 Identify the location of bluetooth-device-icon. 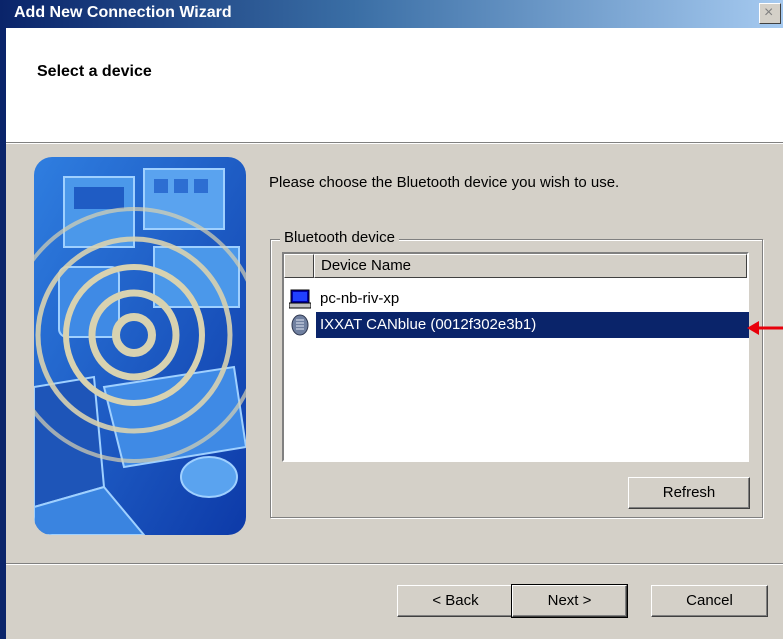
(300, 325).